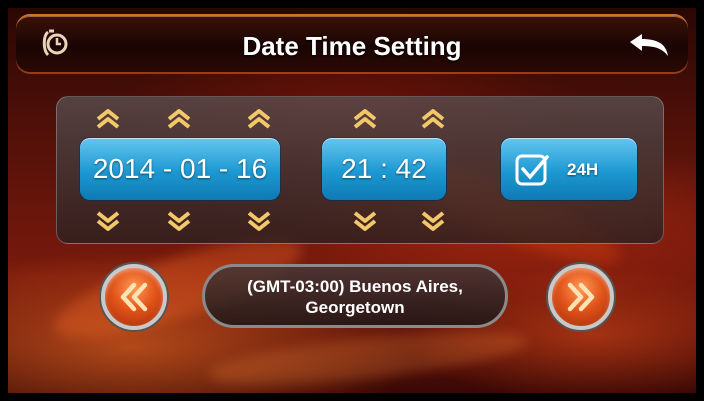 Image resolution: width=704 pixels, height=401 pixels. What do you see at coordinates (649, 45) in the screenshot?
I see `back-arrow-icon` at bounding box center [649, 45].